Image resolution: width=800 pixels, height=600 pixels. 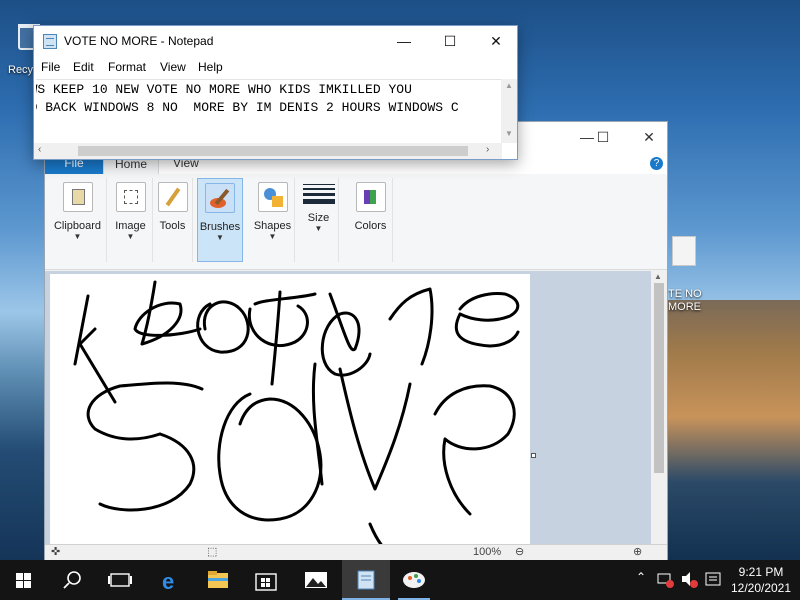 I want to click on paint-icon, so click(x=414, y=580).